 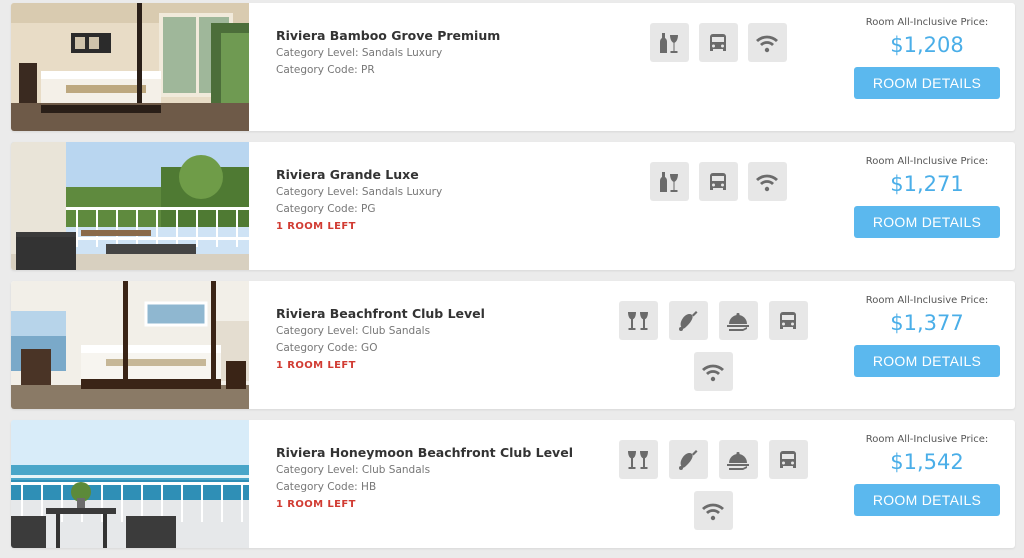 What do you see at coordinates (927, 462) in the screenshot?
I see `room-price: $1,542` at bounding box center [927, 462].